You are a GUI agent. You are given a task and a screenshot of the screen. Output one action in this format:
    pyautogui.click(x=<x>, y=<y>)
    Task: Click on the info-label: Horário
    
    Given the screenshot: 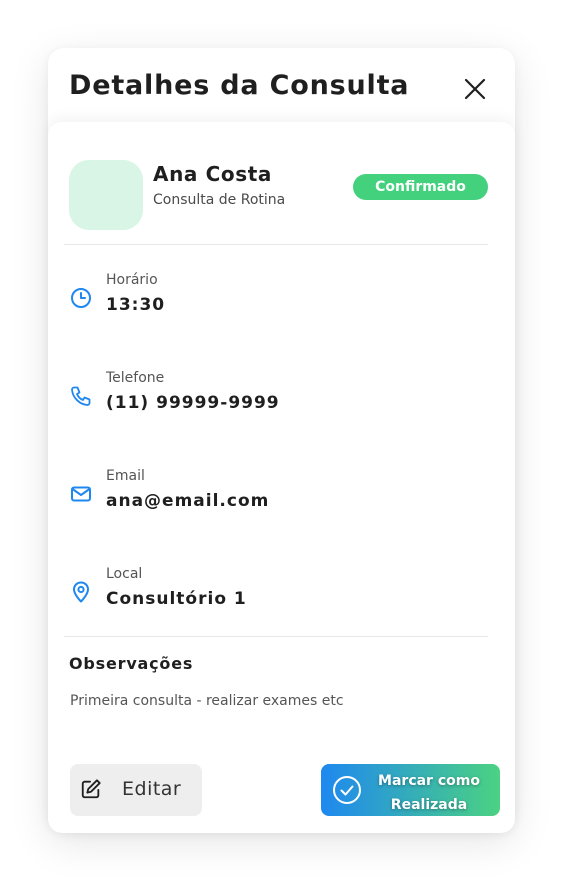 What is the action you would take?
    pyautogui.click(x=132, y=280)
    